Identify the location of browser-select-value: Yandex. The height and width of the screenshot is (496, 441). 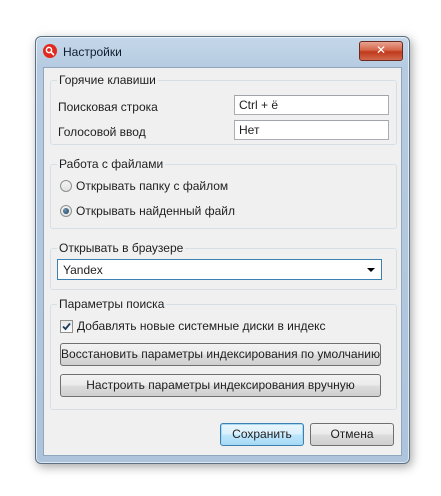
(83, 270).